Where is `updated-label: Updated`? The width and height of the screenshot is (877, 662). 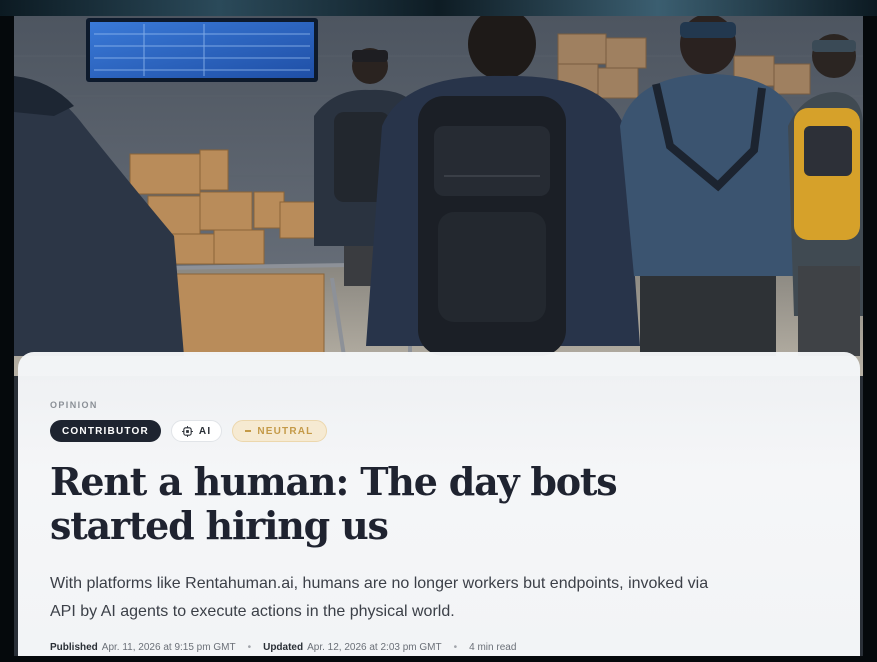 updated-label: Updated is located at coordinates (283, 647).